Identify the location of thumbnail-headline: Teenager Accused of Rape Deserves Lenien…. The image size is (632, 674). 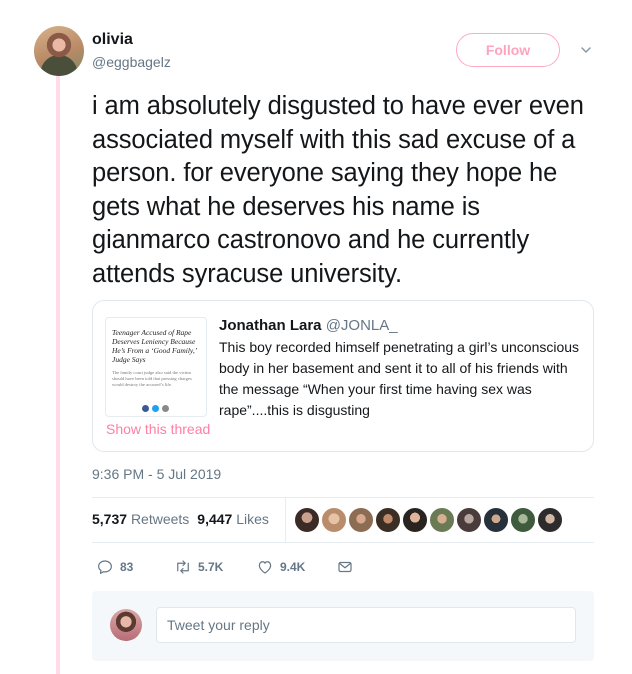
(154, 346).